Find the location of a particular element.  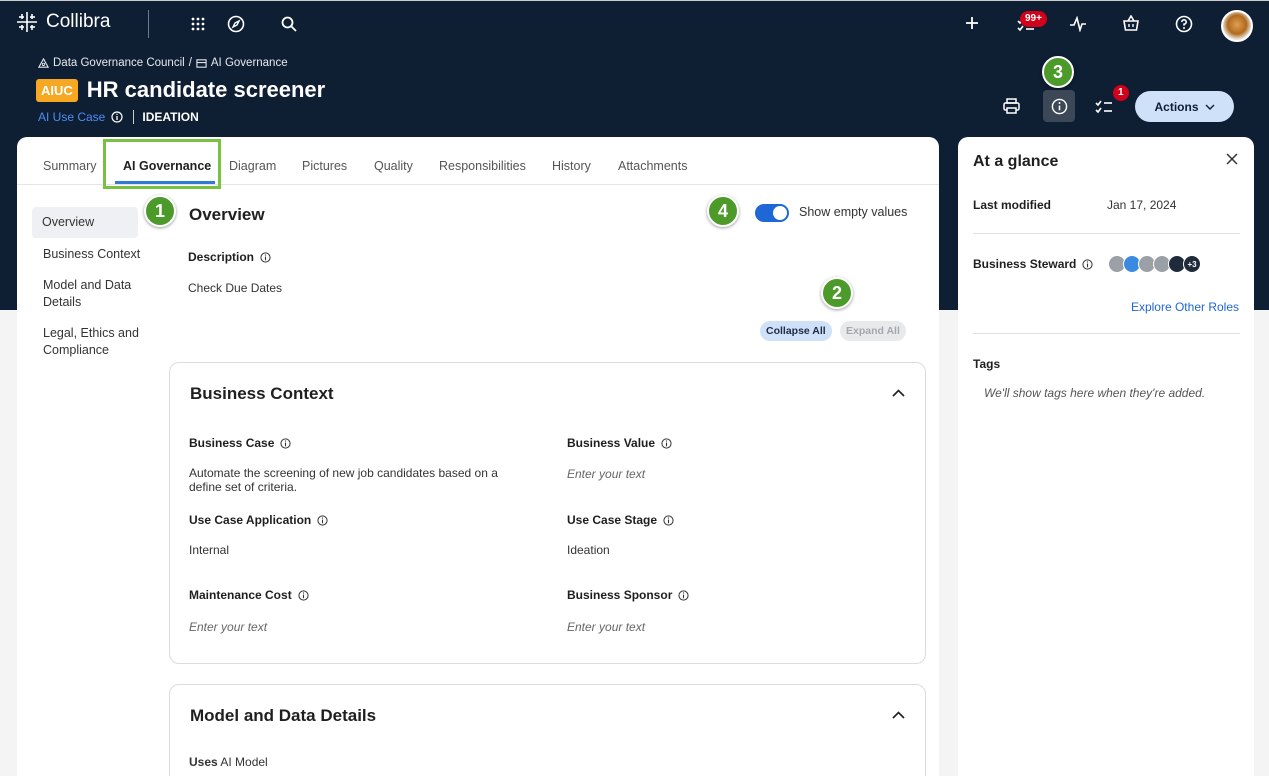

asset-type-link: AI Use Case is located at coordinates (71, 117).